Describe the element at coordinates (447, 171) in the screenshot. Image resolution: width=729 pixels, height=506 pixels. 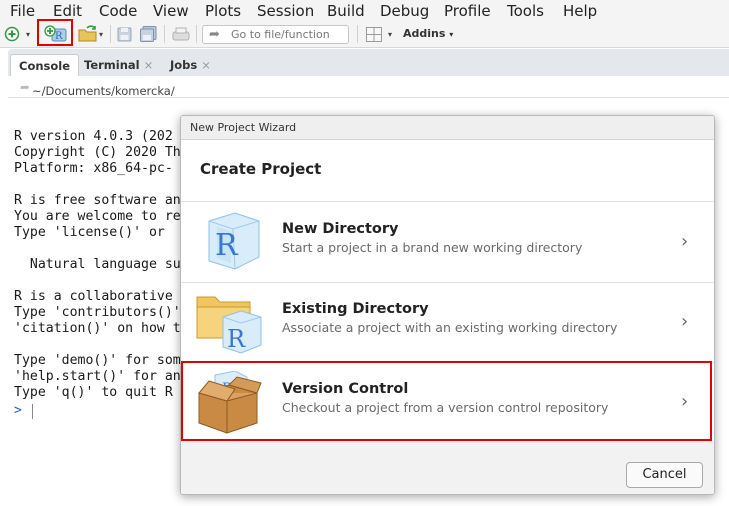
I see `dialog-header: Create Project` at that location.